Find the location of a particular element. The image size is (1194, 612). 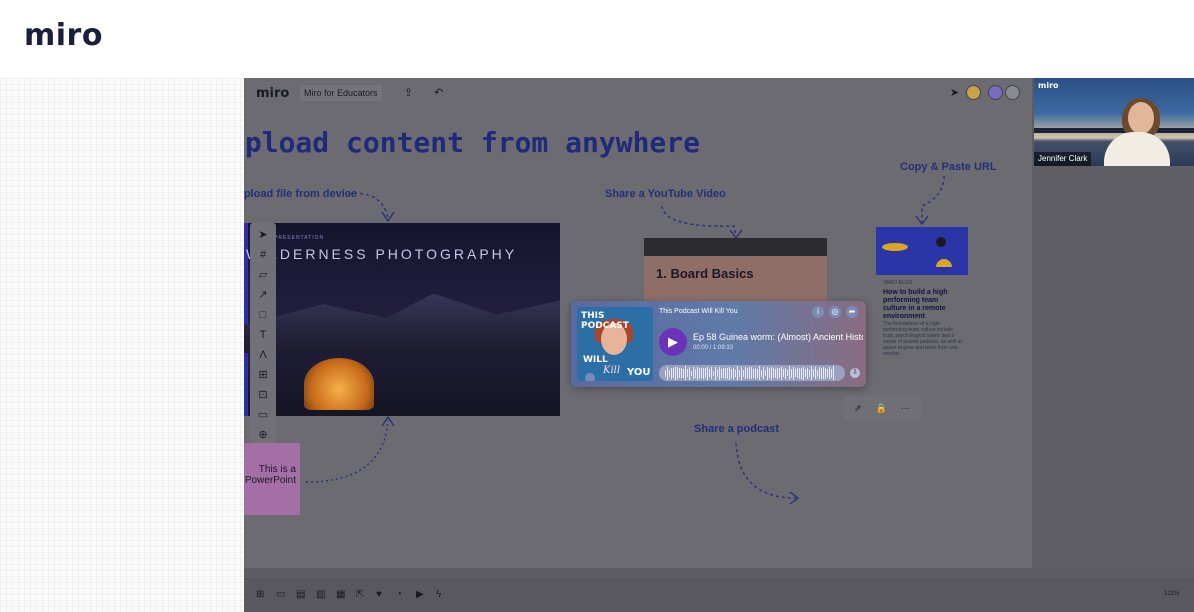

share-icon: ➦ is located at coordinates (852, 312).